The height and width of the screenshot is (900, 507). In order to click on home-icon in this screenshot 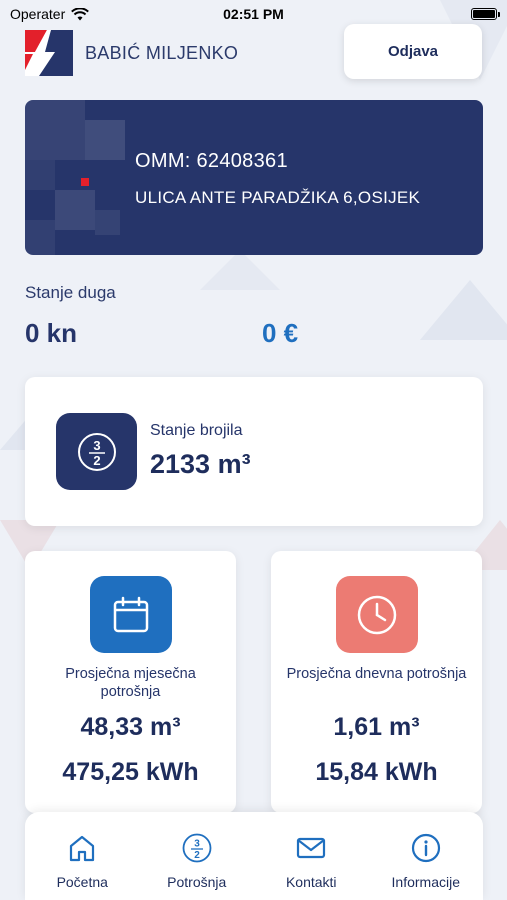, I will do `click(82, 848)`.